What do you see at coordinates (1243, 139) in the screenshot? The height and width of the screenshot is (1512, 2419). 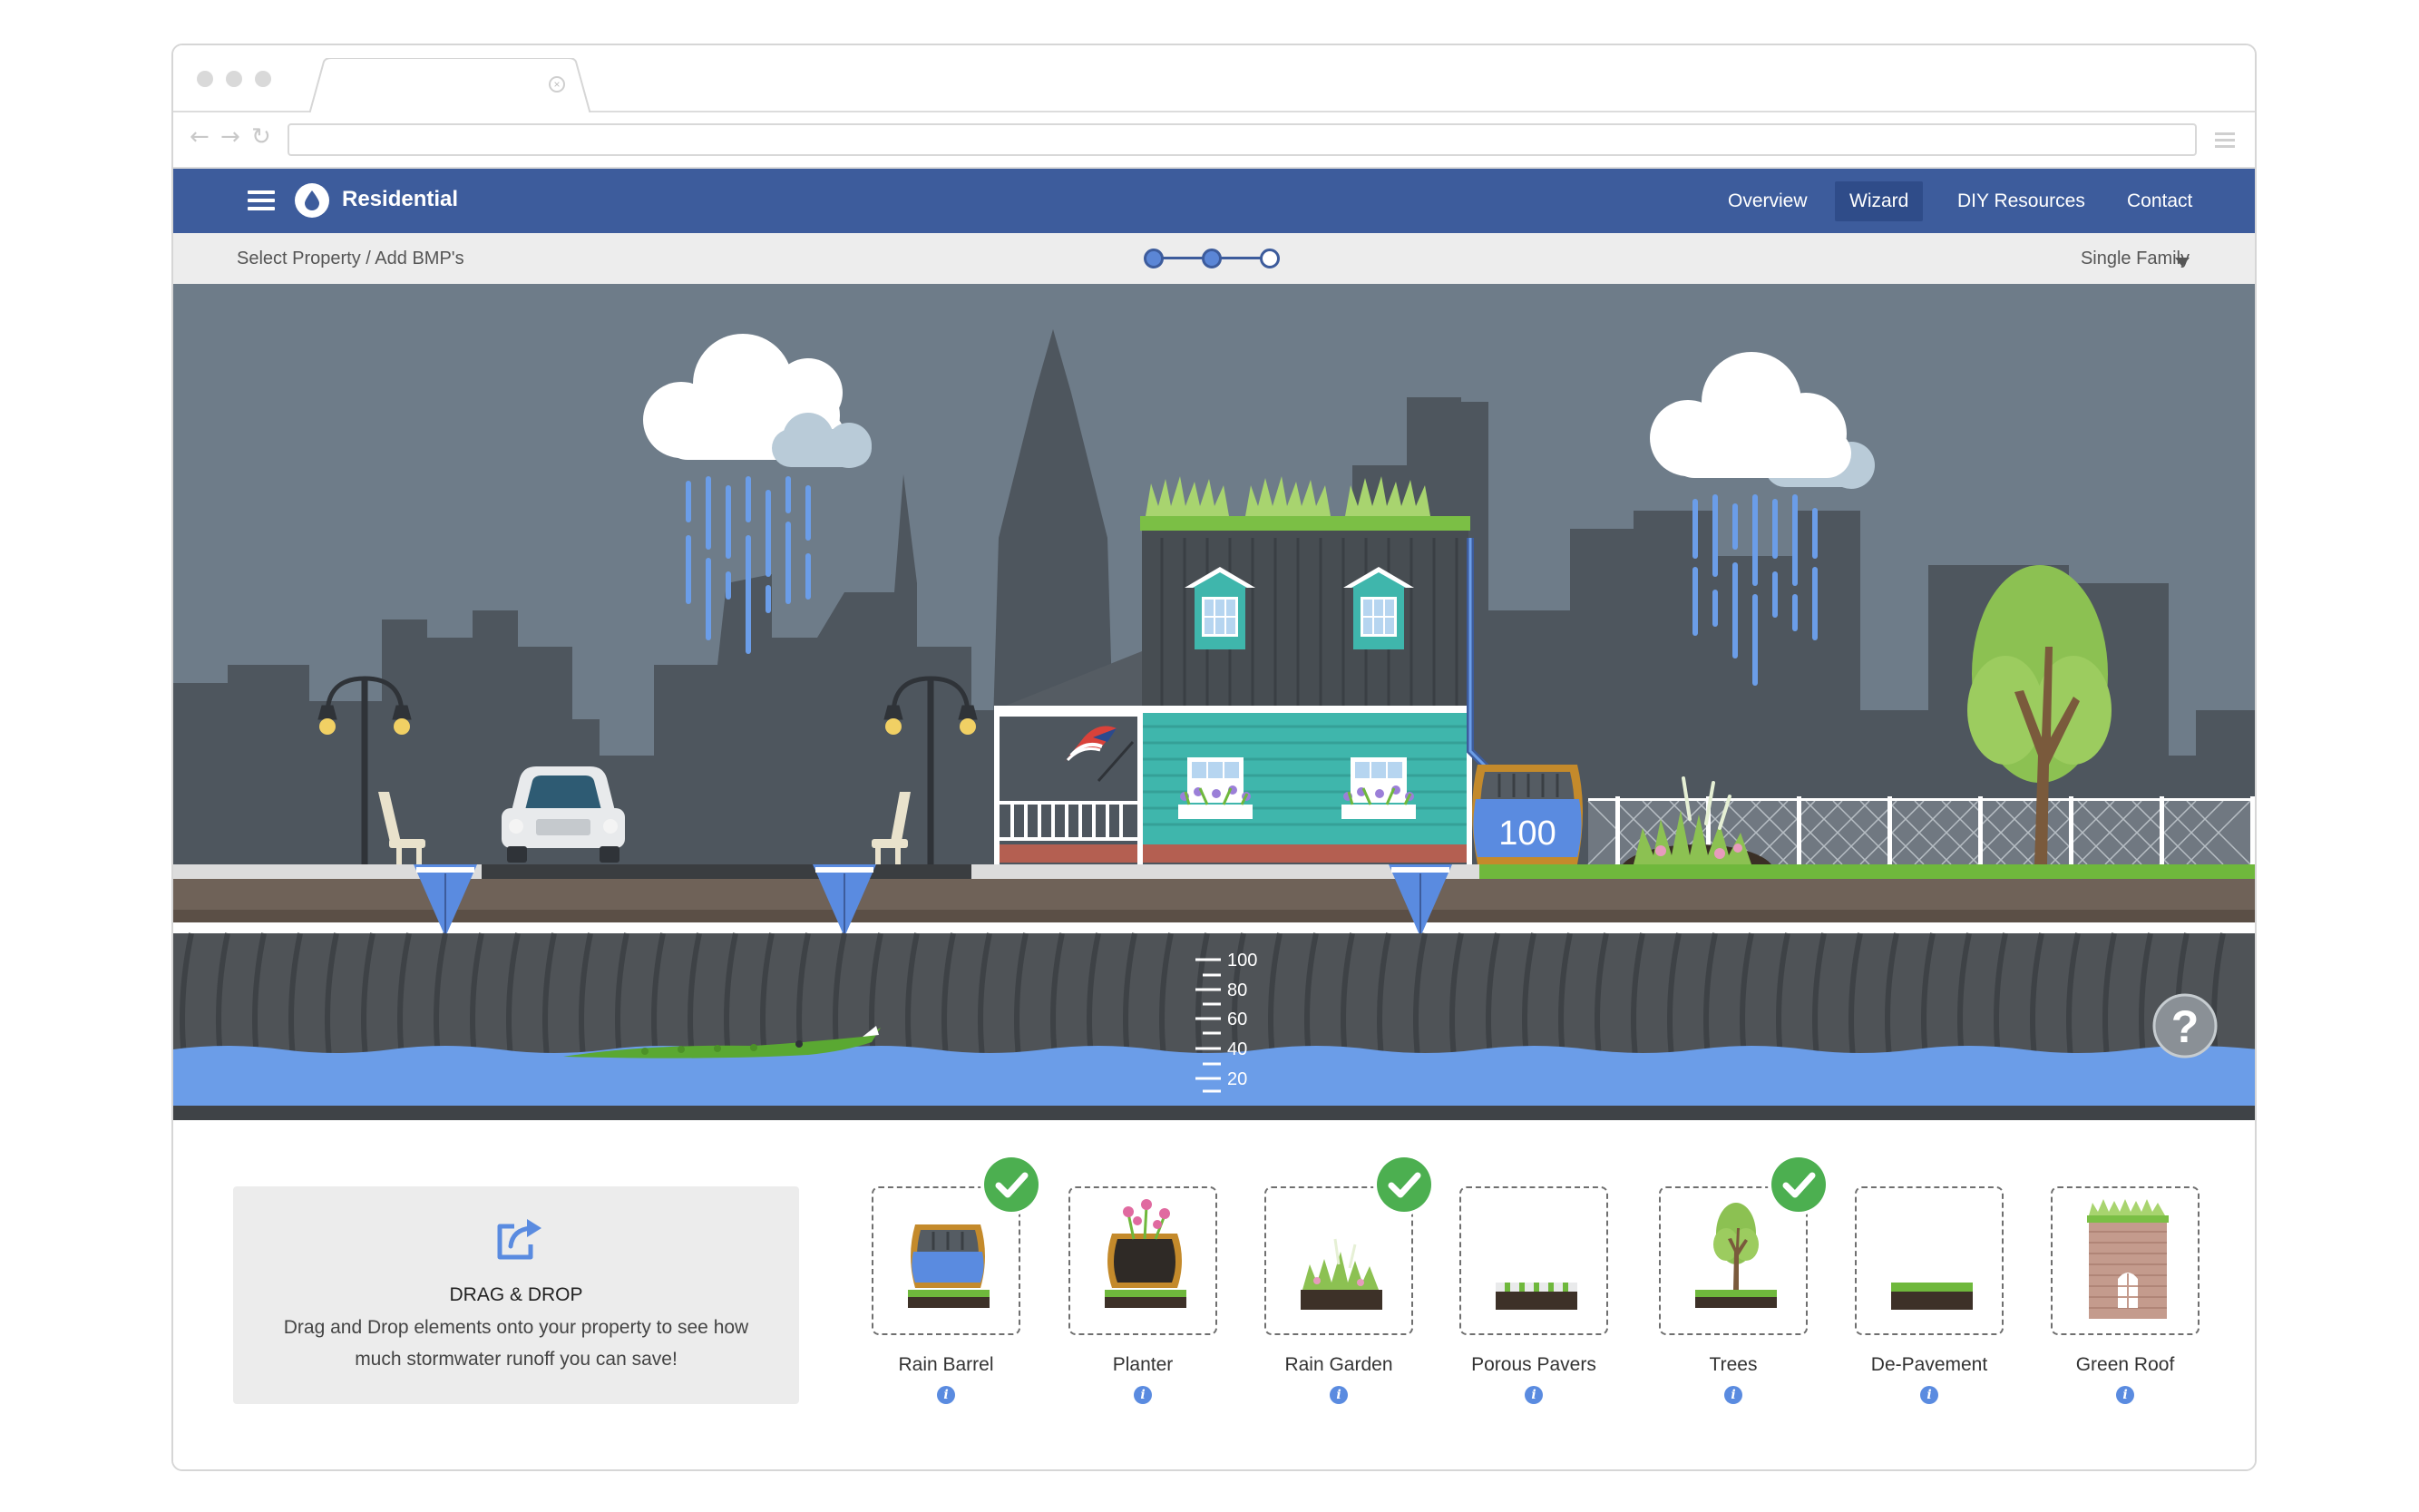 I see `address-bar` at bounding box center [1243, 139].